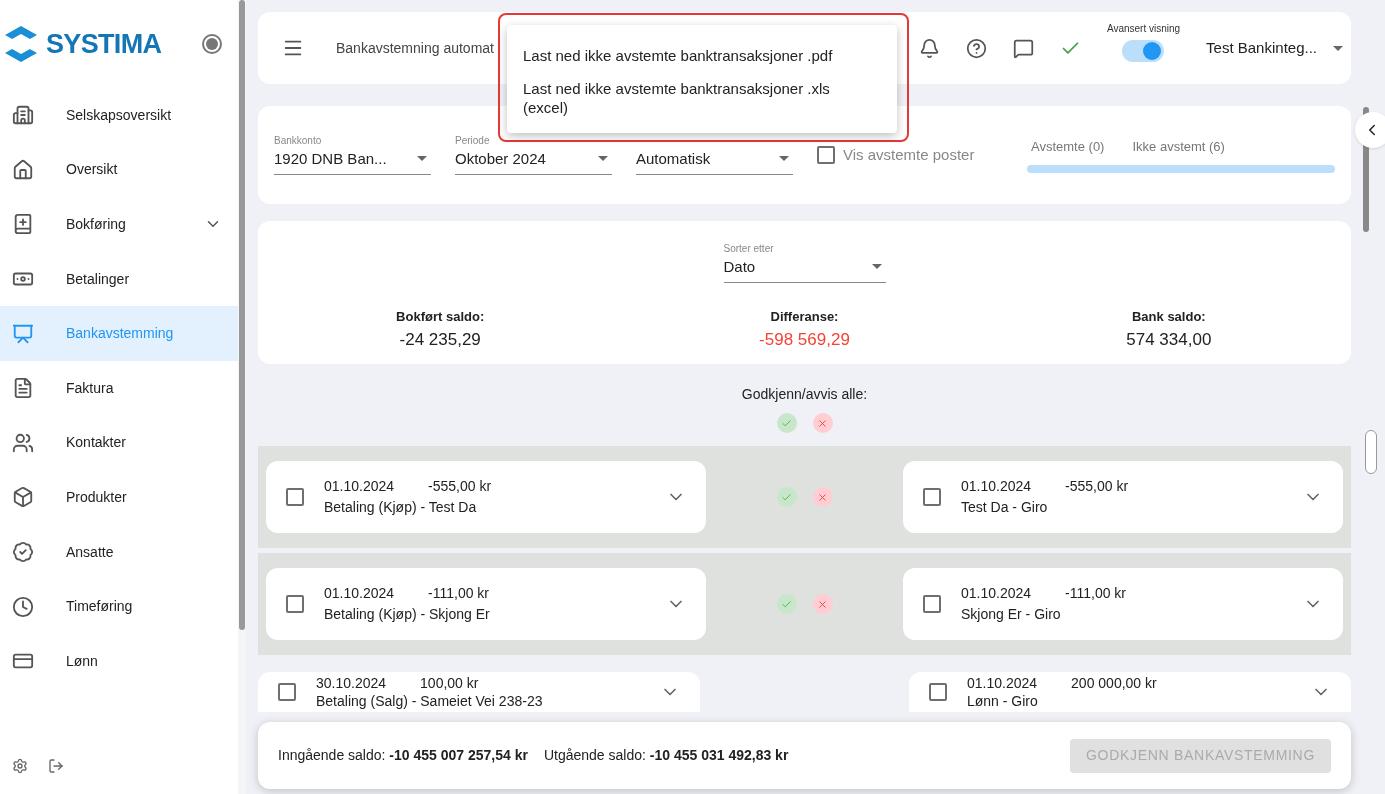  What do you see at coordinates (403, 755) in the screenshot?
I see `opening-balance: Inngående saldo: -10 455 007 257,54 kr` at bounding box center [403, 755].